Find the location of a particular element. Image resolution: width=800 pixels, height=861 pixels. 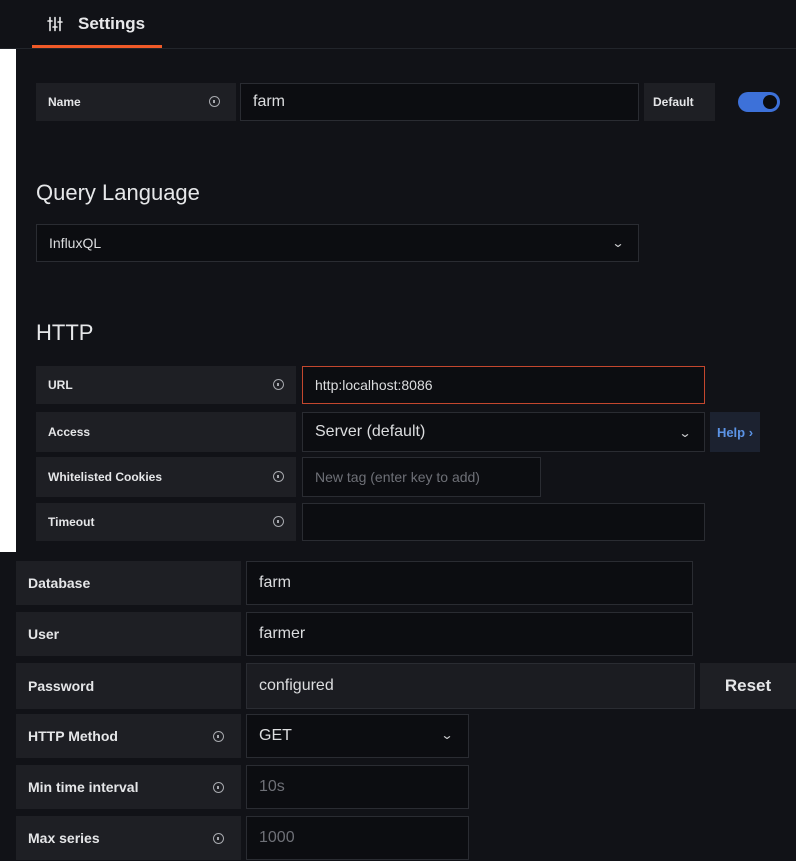

access-select: Server (default) is located at coordinates (503, 432).